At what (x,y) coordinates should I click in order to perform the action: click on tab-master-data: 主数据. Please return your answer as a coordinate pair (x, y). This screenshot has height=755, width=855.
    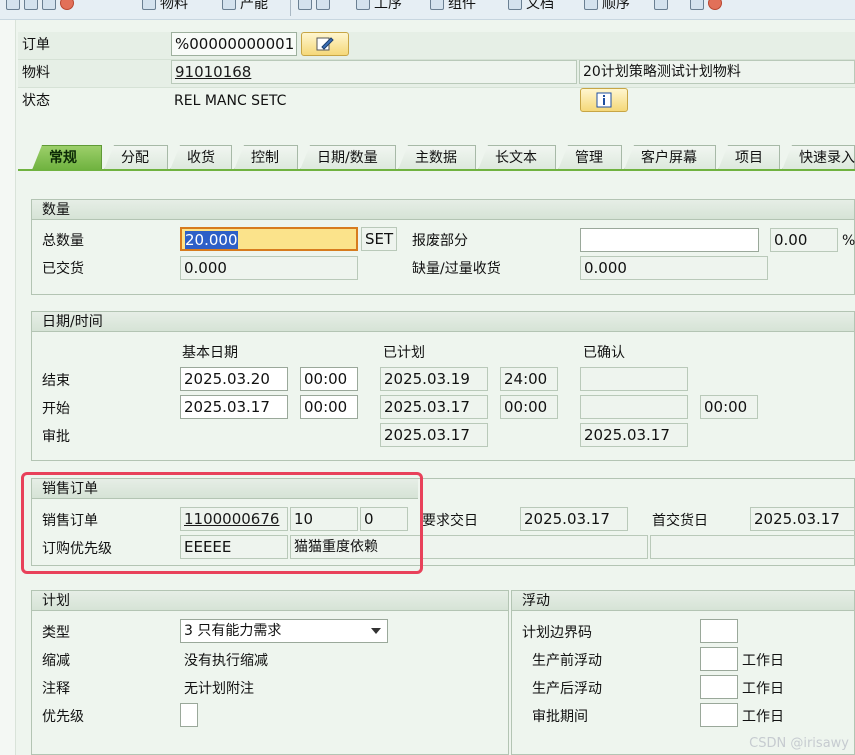
    Looking at the image, I should click on (437, 157).